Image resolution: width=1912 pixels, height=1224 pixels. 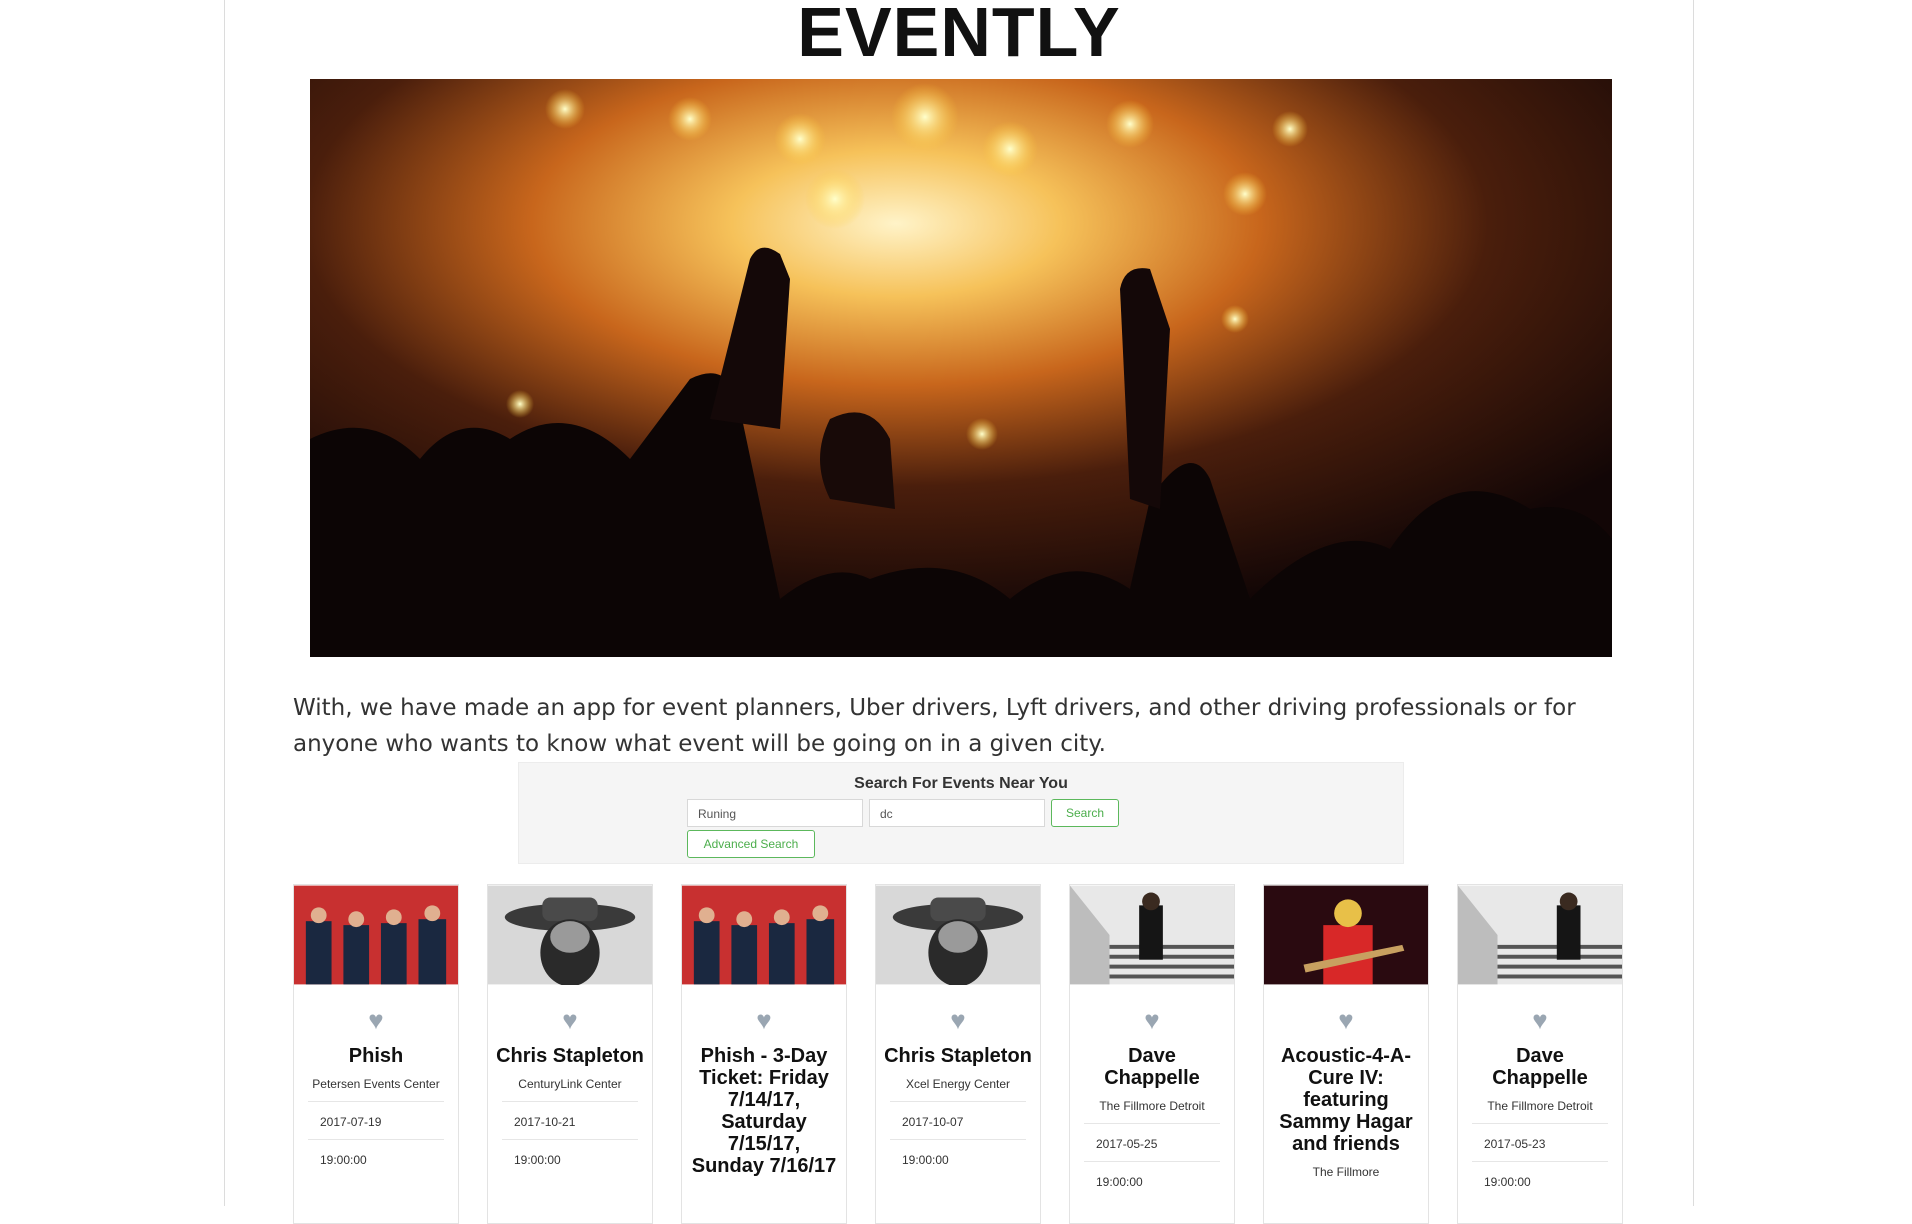 What do you see at coordinates (376, 1084) in the screenshot?
I see `event-venue: Petersen Events Center` at bounding box center [376, 1084].